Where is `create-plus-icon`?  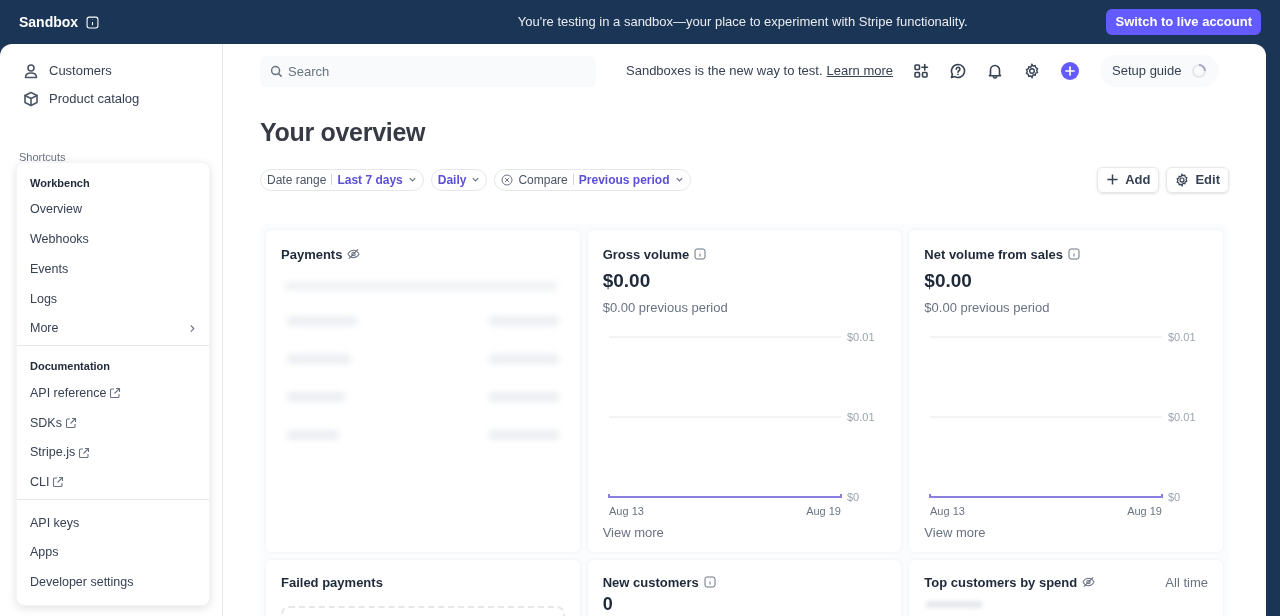
create-plus-icon is located at coordinates (1070, 71).